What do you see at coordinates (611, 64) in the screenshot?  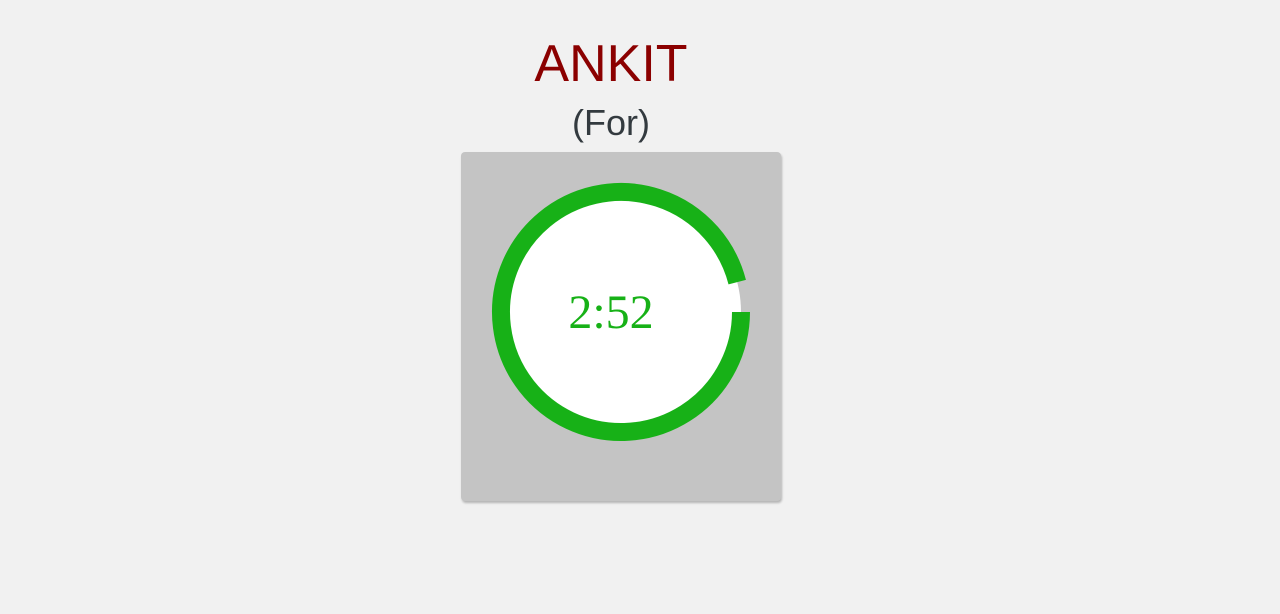 I see `player-name: ANKIT` at bounding box center [611, 64].